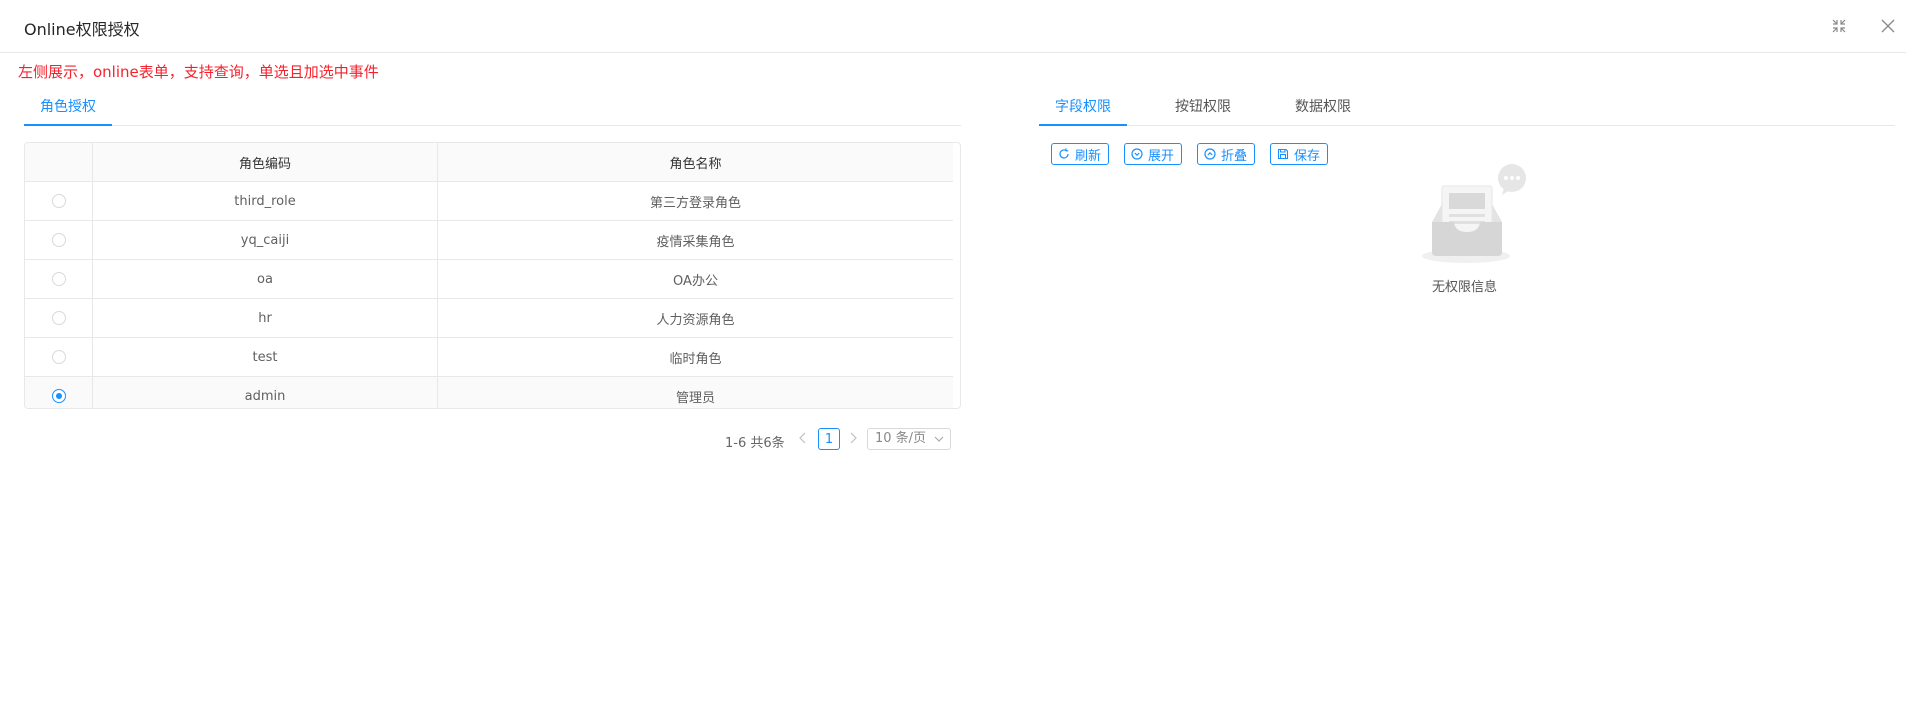  Describe the element at coordinates (1210, 154) in the screenshot. I see `collapse-icon` at that location.